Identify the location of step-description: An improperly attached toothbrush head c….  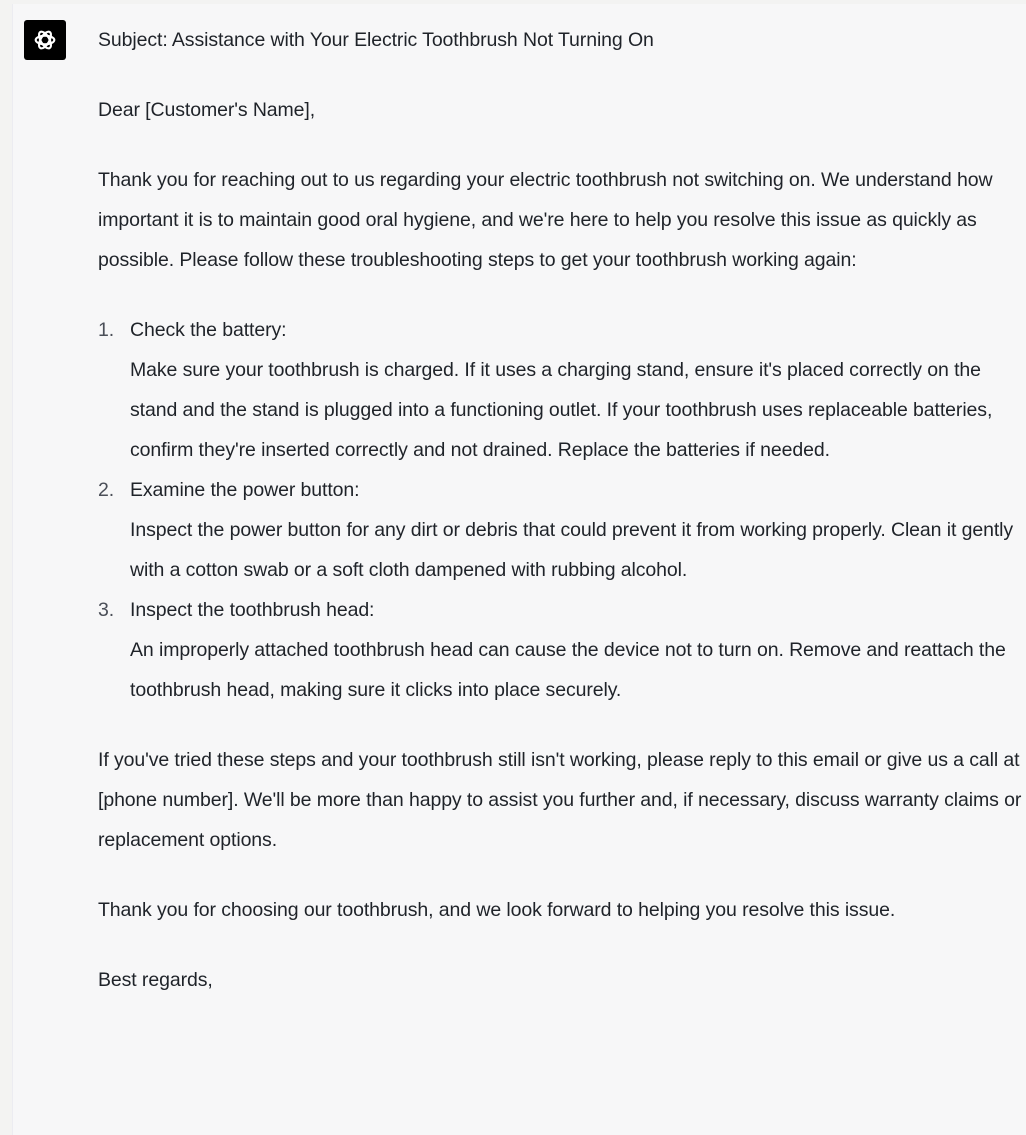
(568, 670).